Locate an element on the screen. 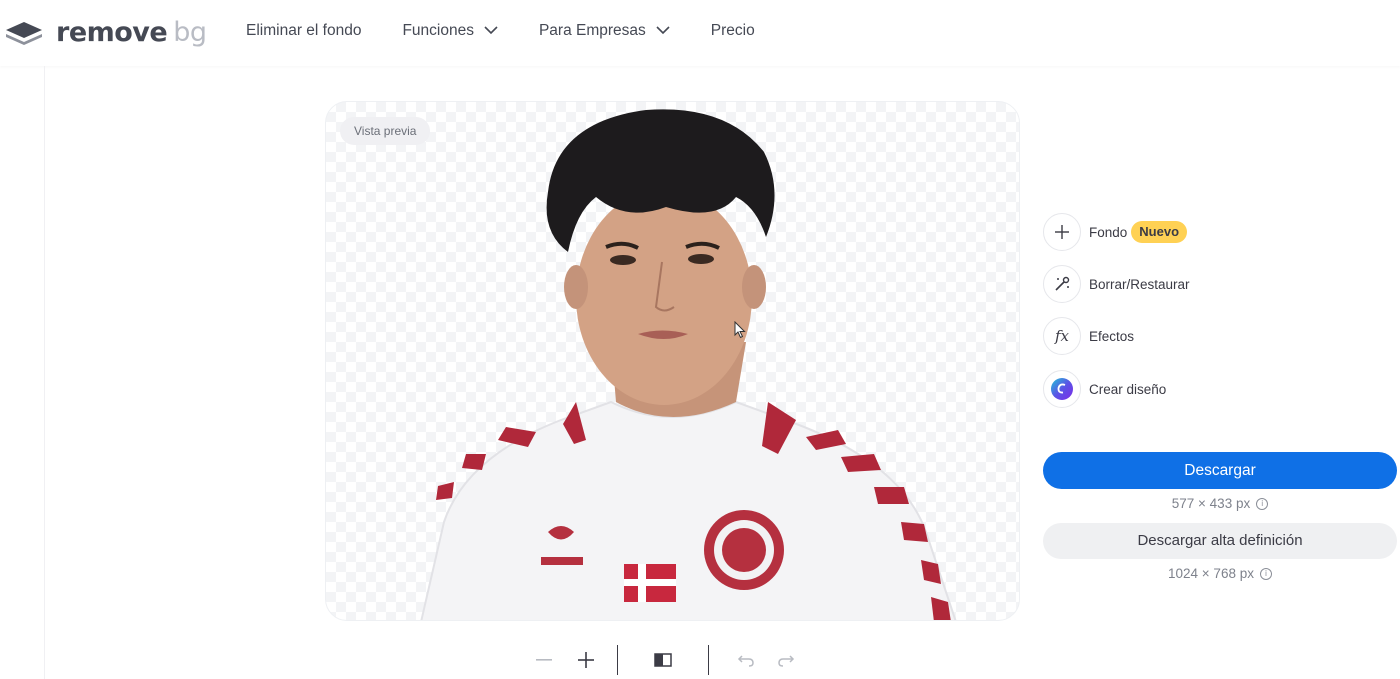 The width and height of the screenshot is (1400, 679). tool-effects: fx Efectos is located at coordinates (1088, 336).